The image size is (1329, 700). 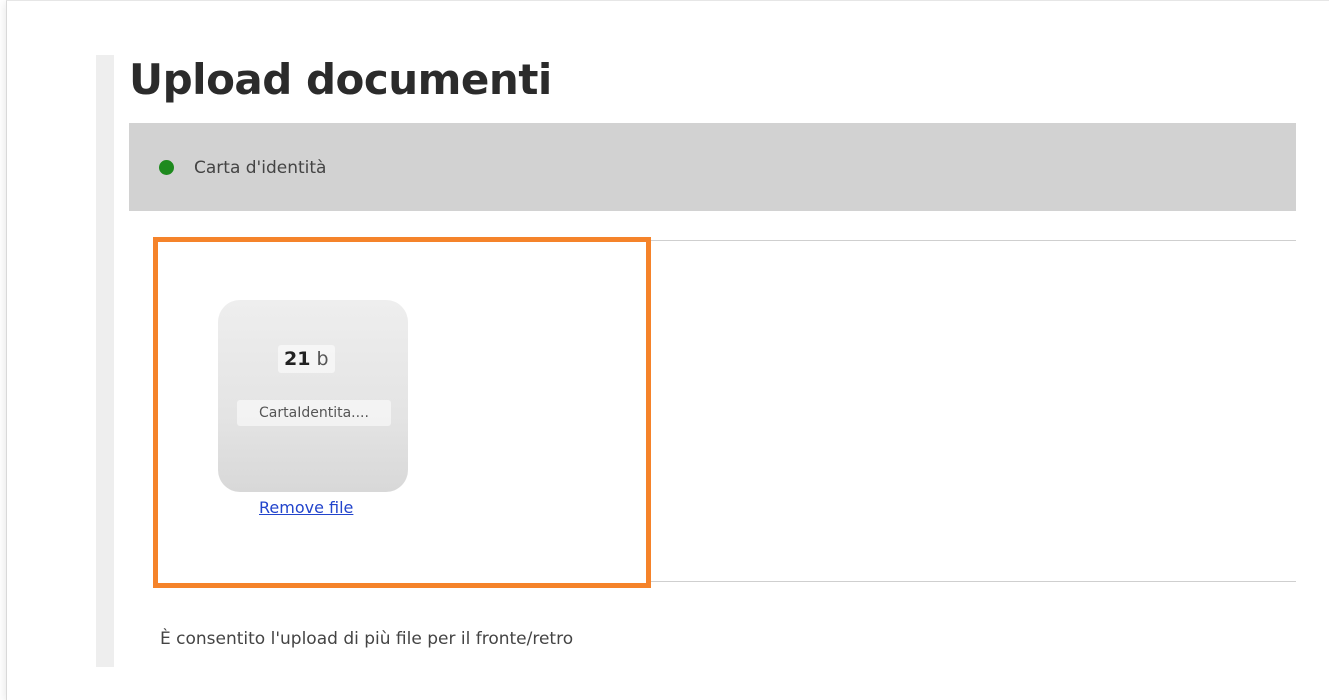 I want to click on dropzone-bottom-divider, so click(x=973, y=581).